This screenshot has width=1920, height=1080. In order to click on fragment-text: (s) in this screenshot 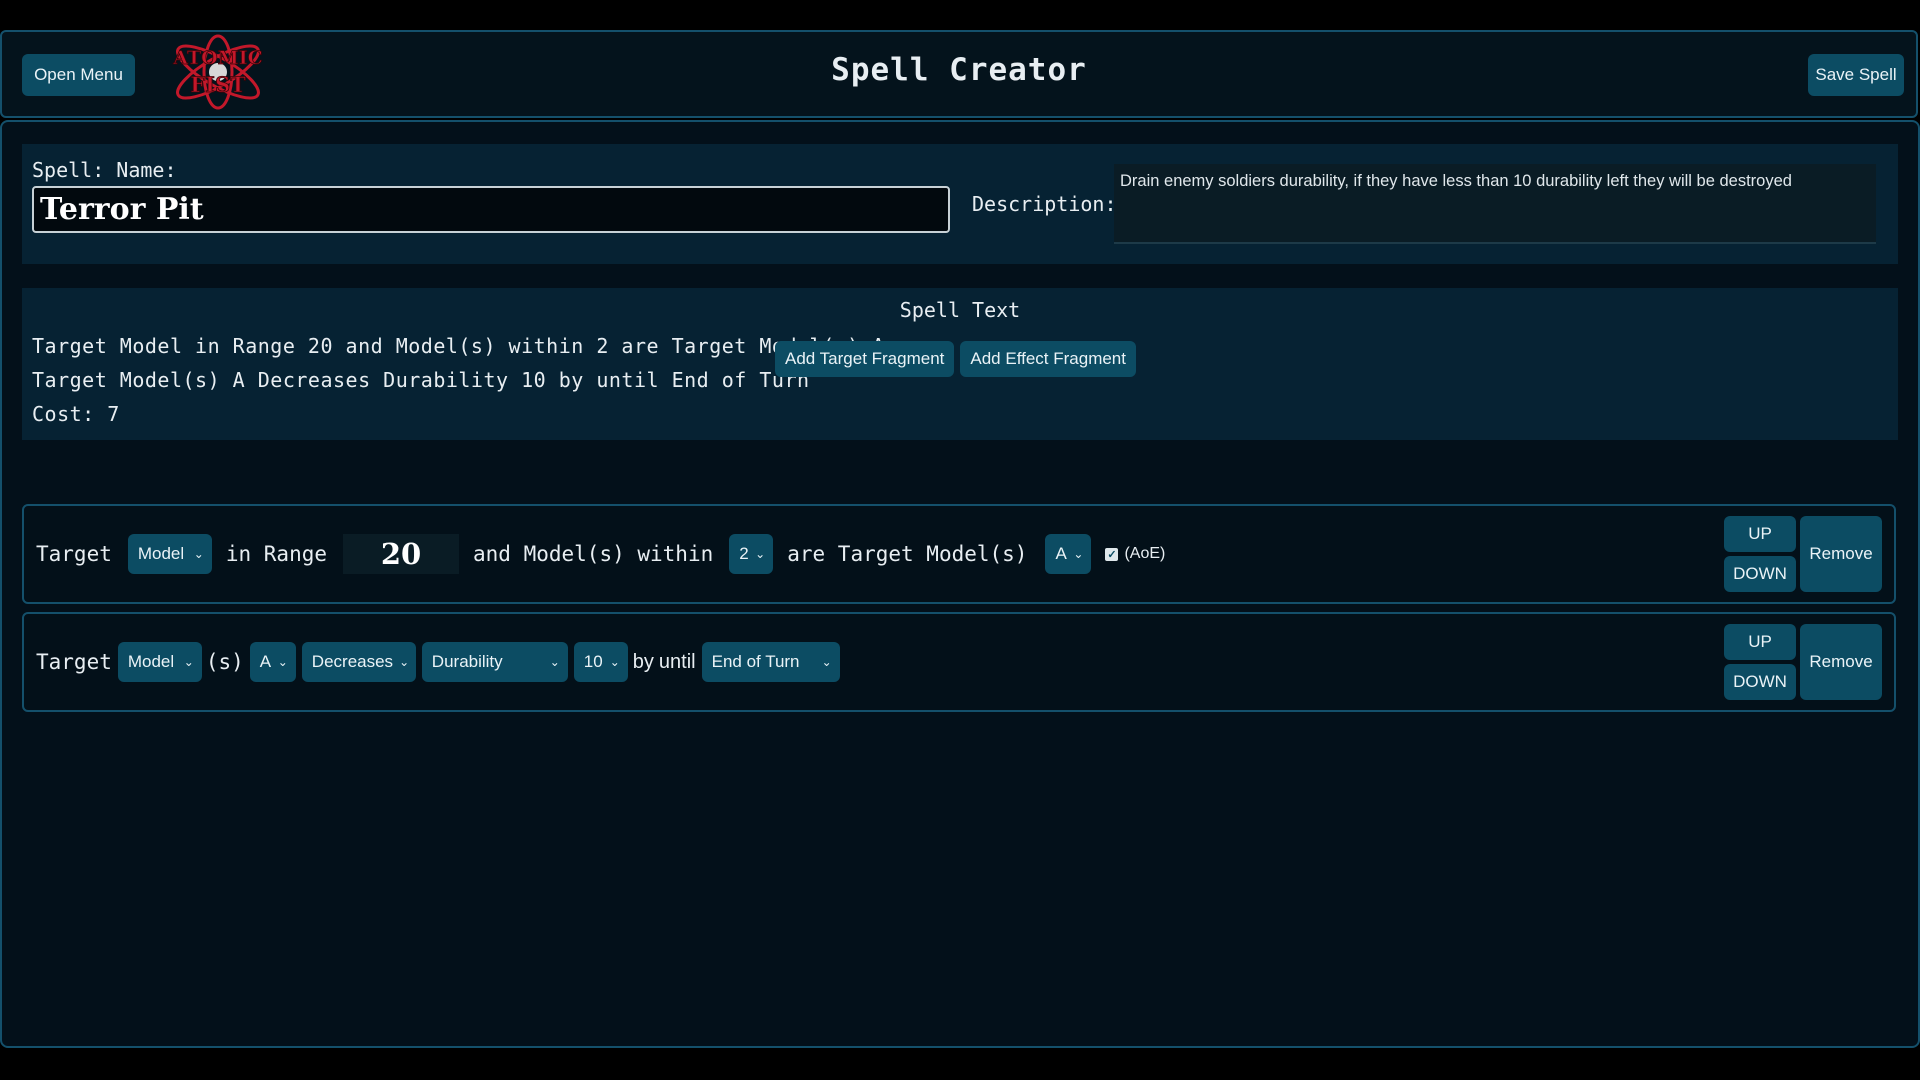, I will do `click(224, 662)`.